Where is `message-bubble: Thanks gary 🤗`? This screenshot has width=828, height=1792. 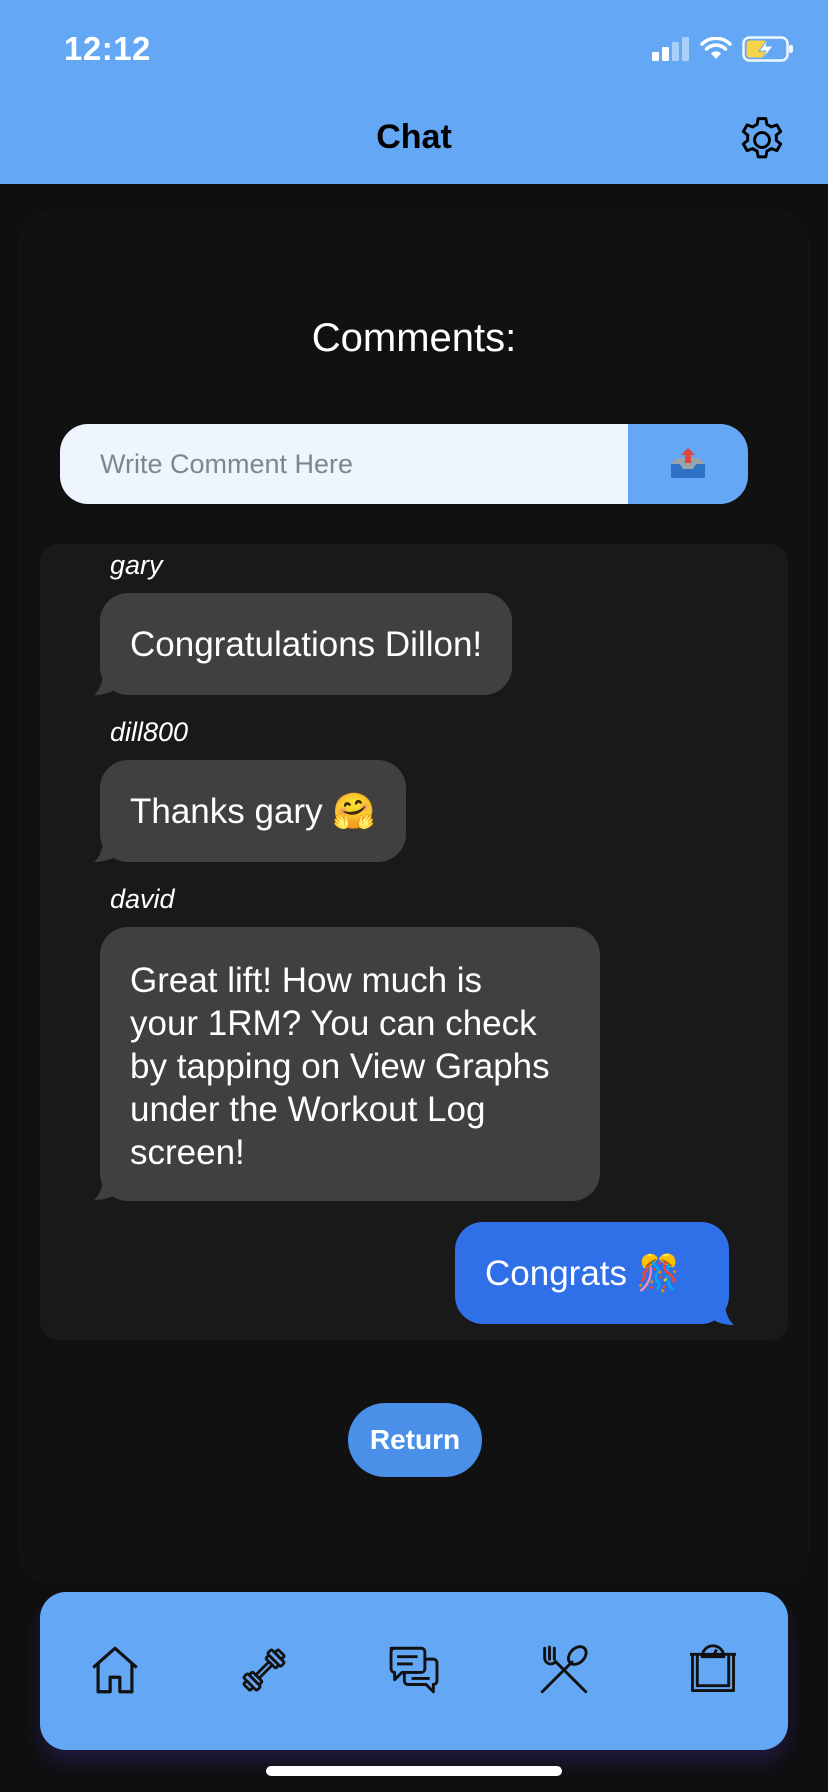
message-bubble: Thanks gary 🤗 is located at coordinates (253, 811).